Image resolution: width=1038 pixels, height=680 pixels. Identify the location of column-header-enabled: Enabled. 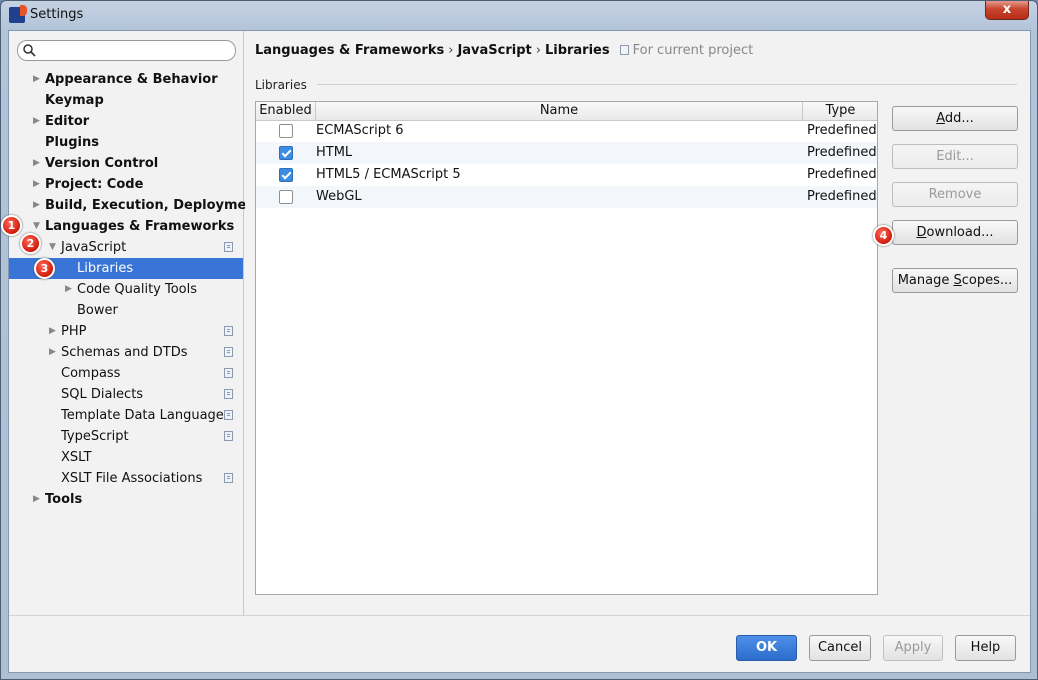
(286, 111).